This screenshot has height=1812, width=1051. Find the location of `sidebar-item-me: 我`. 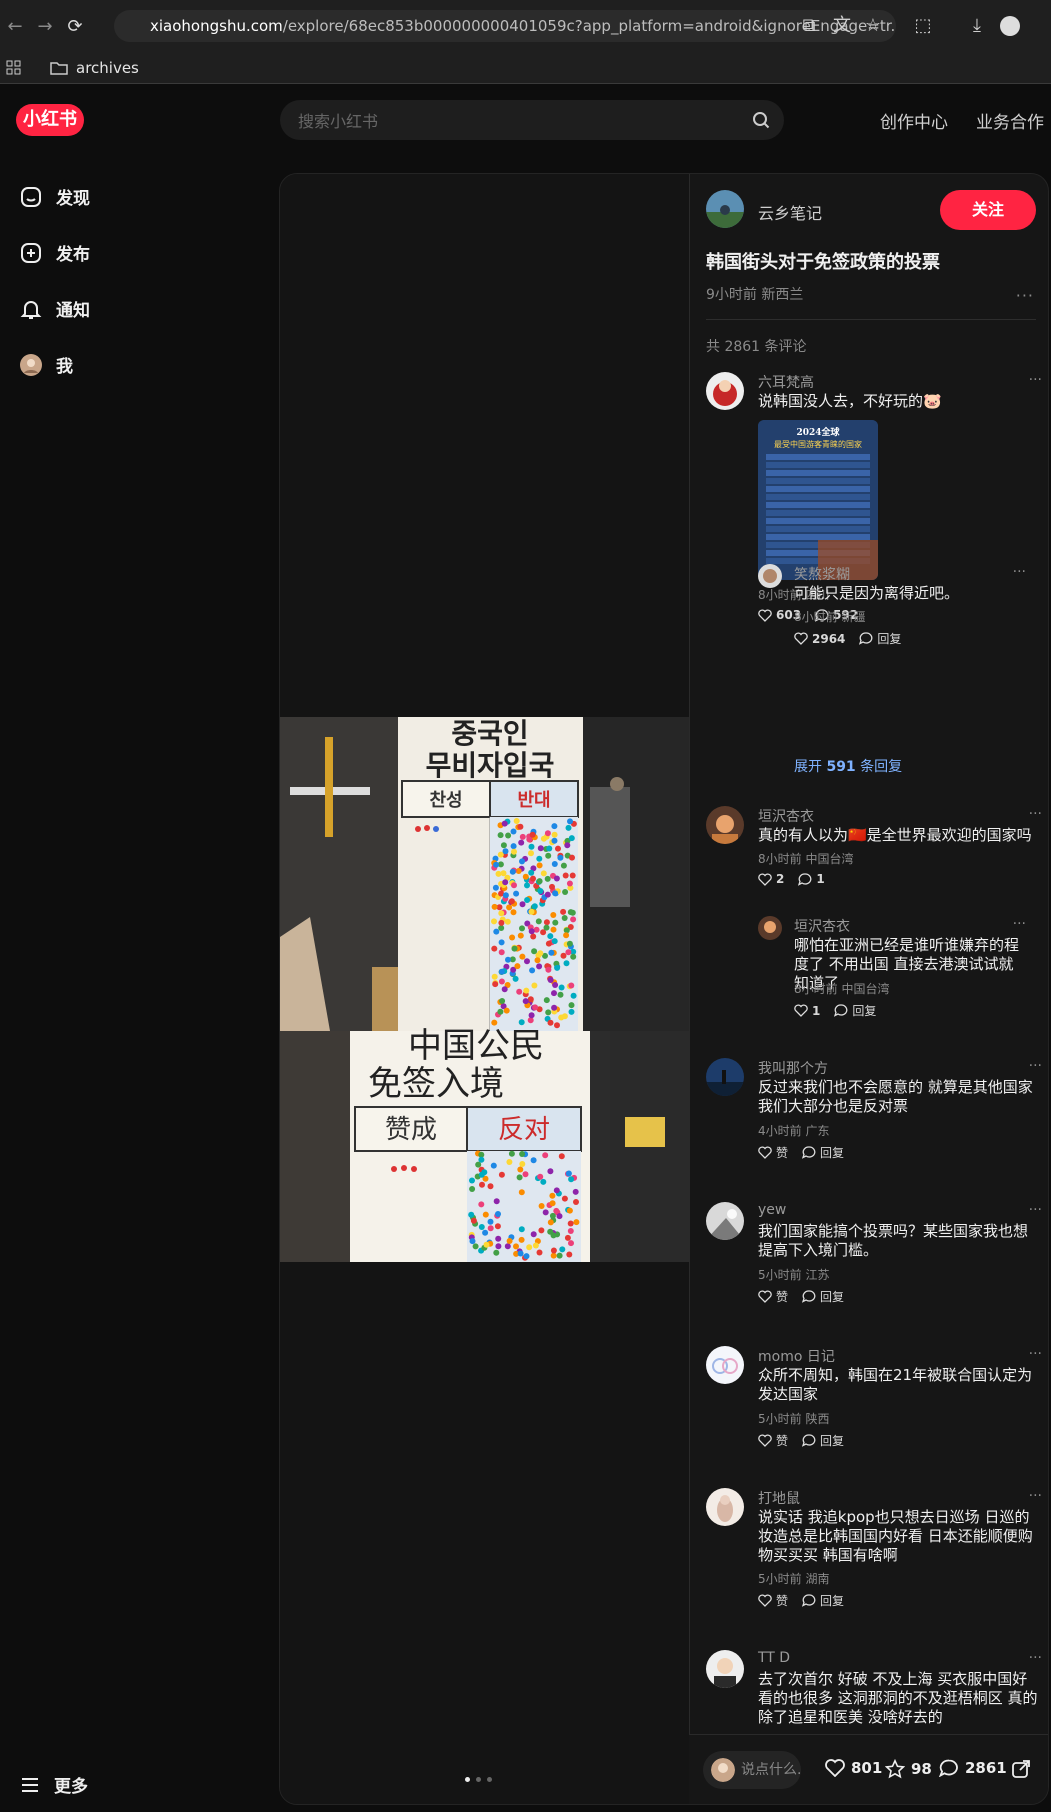

sidebar-item-me: 我 is located at coordinates (46, 364).